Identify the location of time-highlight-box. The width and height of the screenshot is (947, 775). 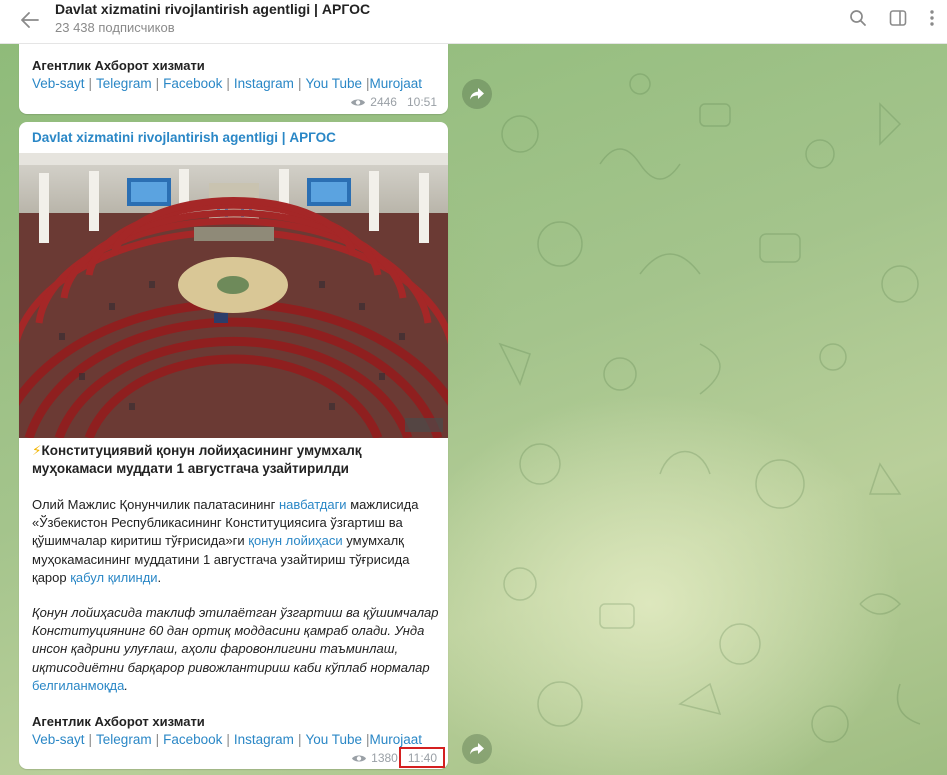
(422, 757).